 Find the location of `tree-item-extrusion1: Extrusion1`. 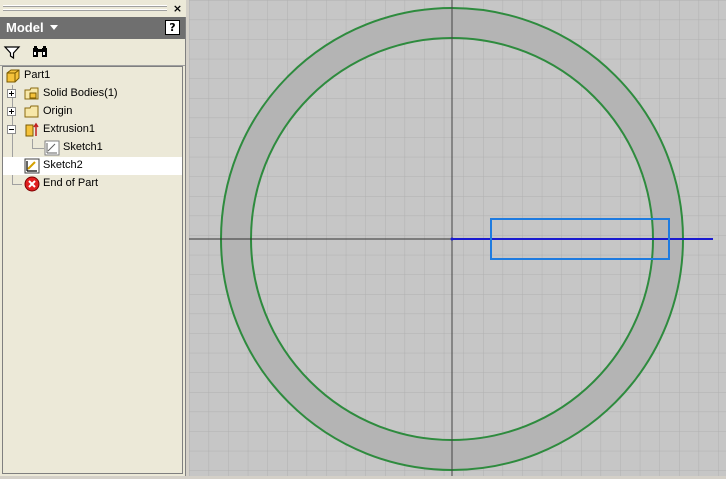

tree-item-extrusion1: Extrusion1 is located at coordinates (92, 130).